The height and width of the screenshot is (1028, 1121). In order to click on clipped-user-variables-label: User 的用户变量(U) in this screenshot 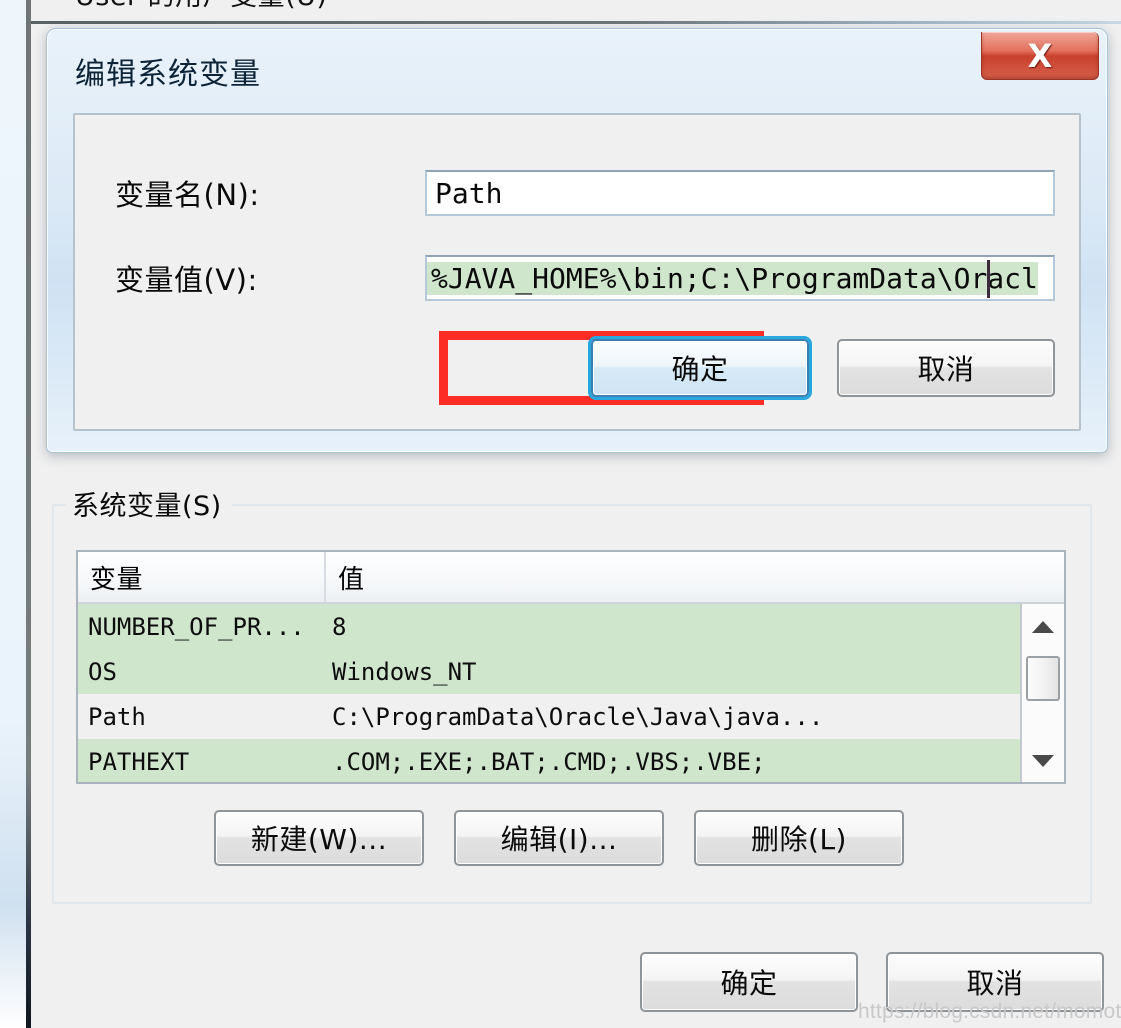, I will do `click(201, 6)`.